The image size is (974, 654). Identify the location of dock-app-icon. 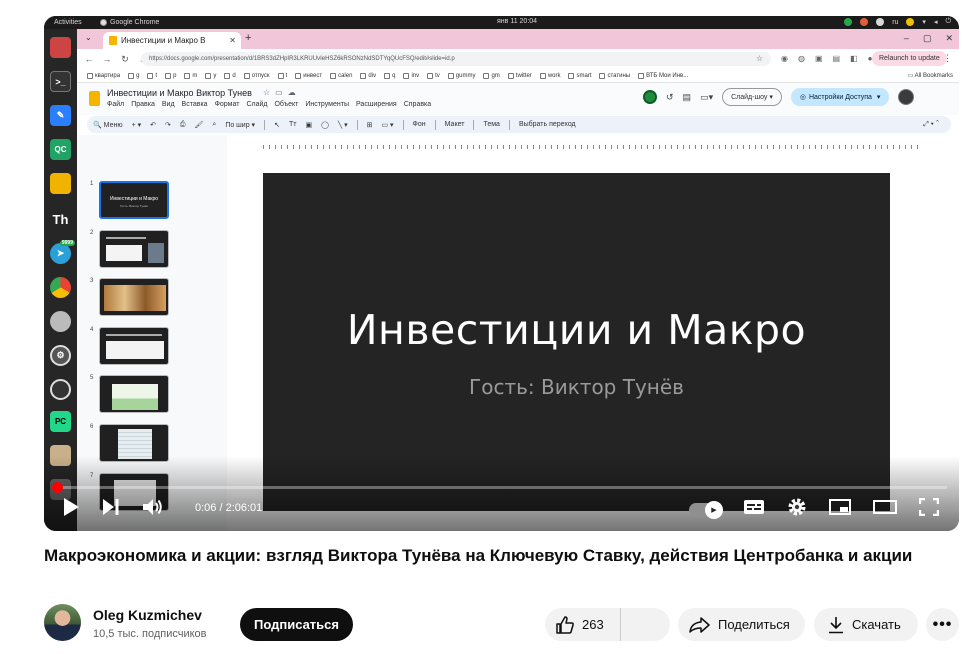
(60, 47).